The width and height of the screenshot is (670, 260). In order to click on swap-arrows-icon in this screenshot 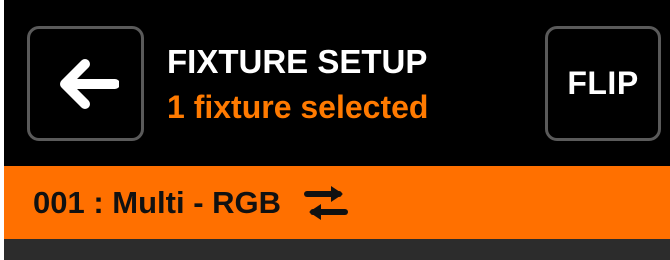, I will do `click(326, 203)`.